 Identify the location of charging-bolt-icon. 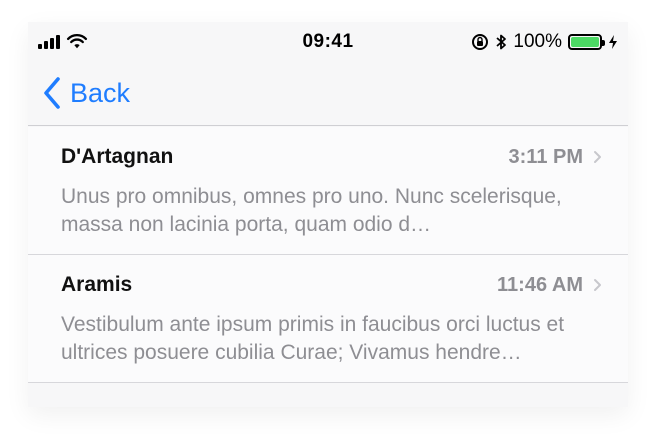
(613, 42).